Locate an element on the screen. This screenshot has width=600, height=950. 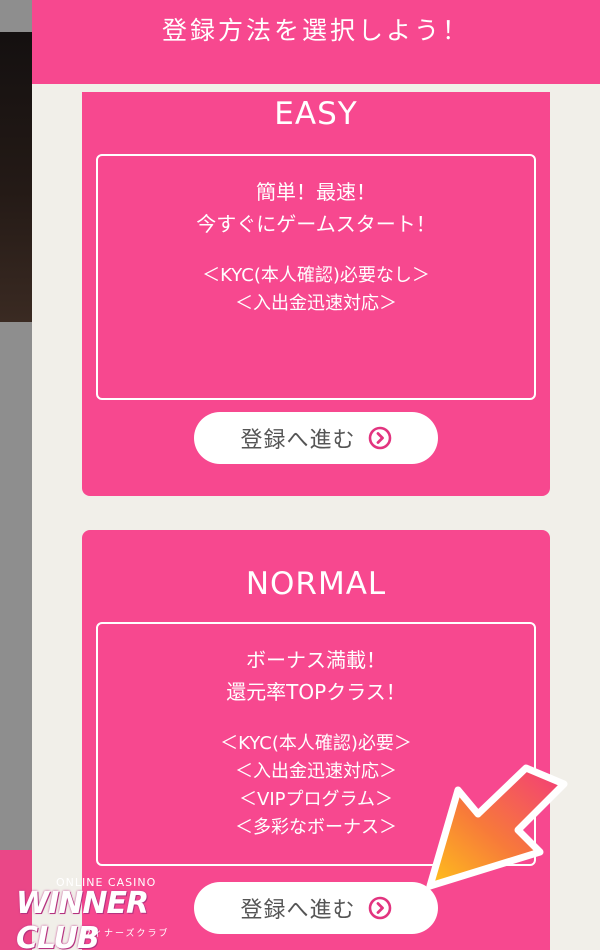
drawer-header: 登録方法を選択しよう！ is located at coordinates (316, 42).